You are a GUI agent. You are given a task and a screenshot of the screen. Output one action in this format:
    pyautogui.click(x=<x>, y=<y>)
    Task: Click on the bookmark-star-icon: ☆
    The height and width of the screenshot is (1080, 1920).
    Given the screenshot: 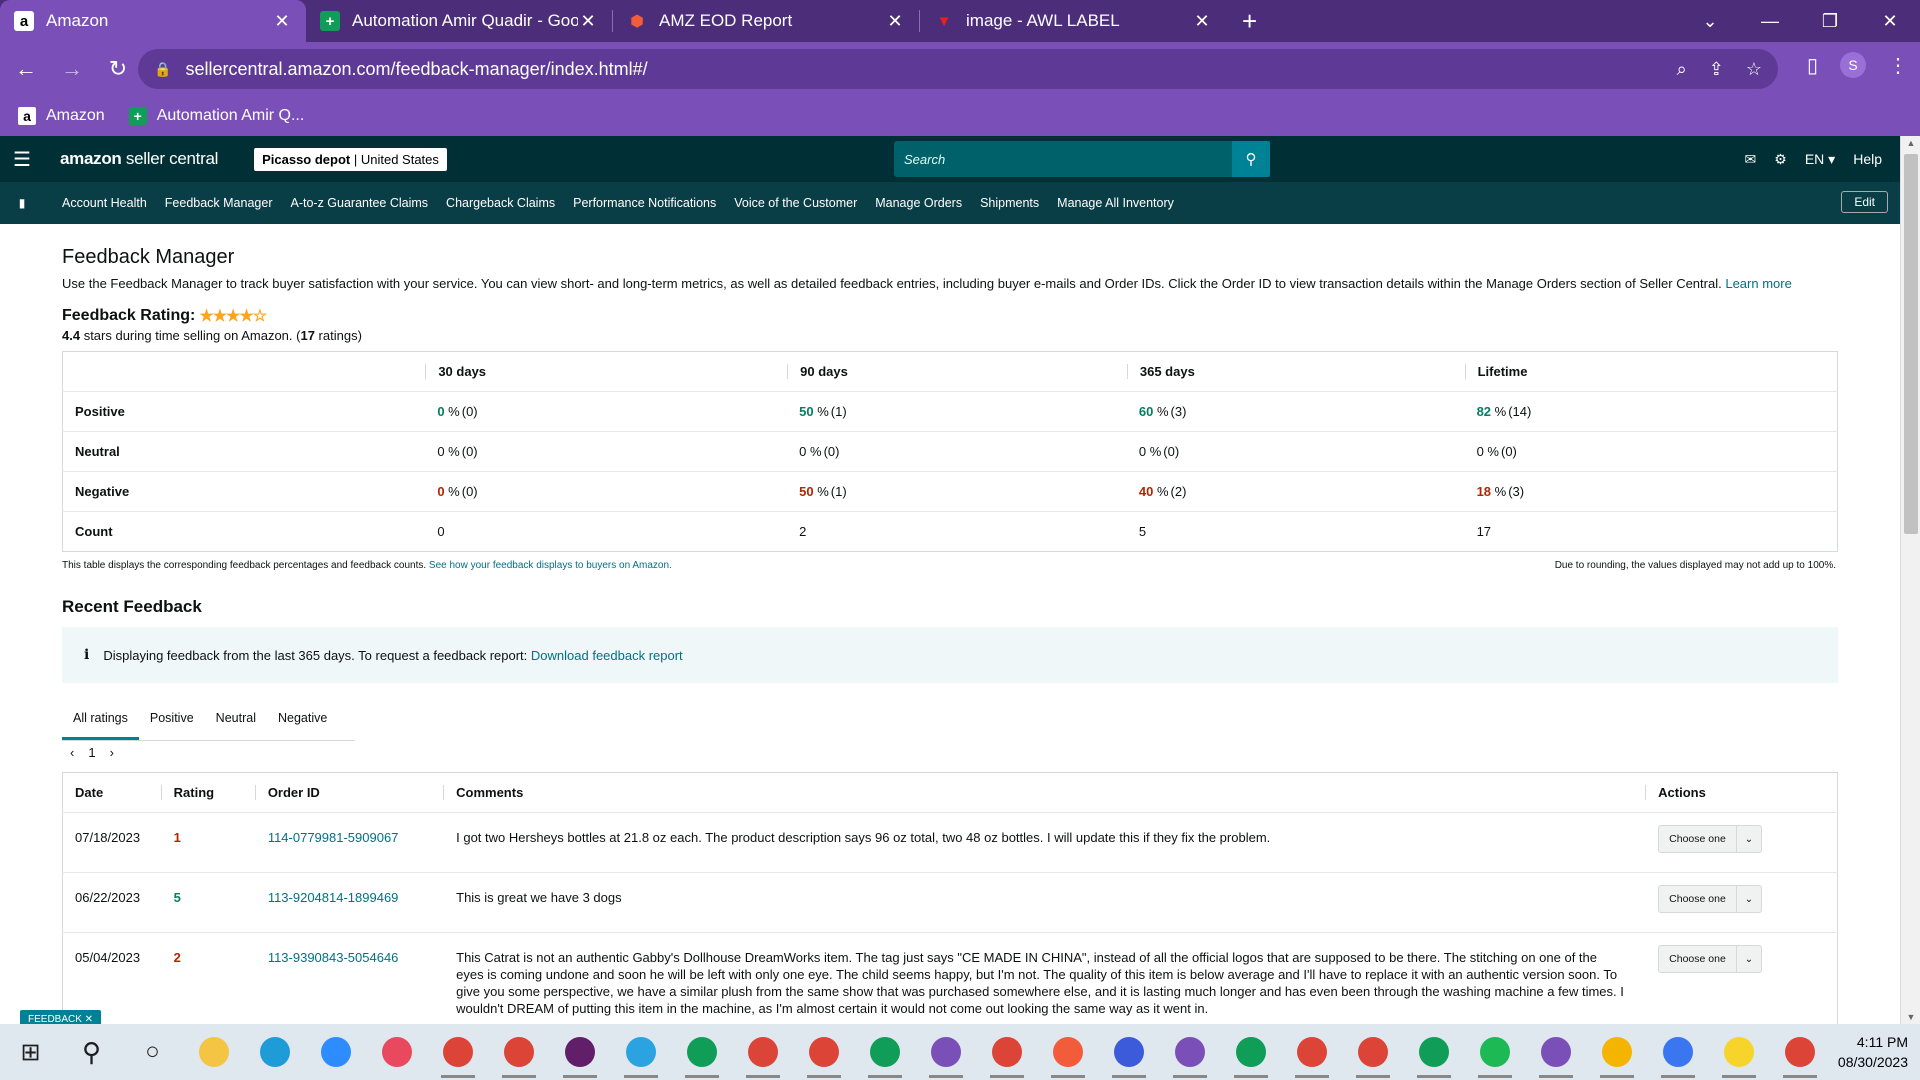 What is the action you would take?
    pyautogui.click(x=1754, y=69)
    